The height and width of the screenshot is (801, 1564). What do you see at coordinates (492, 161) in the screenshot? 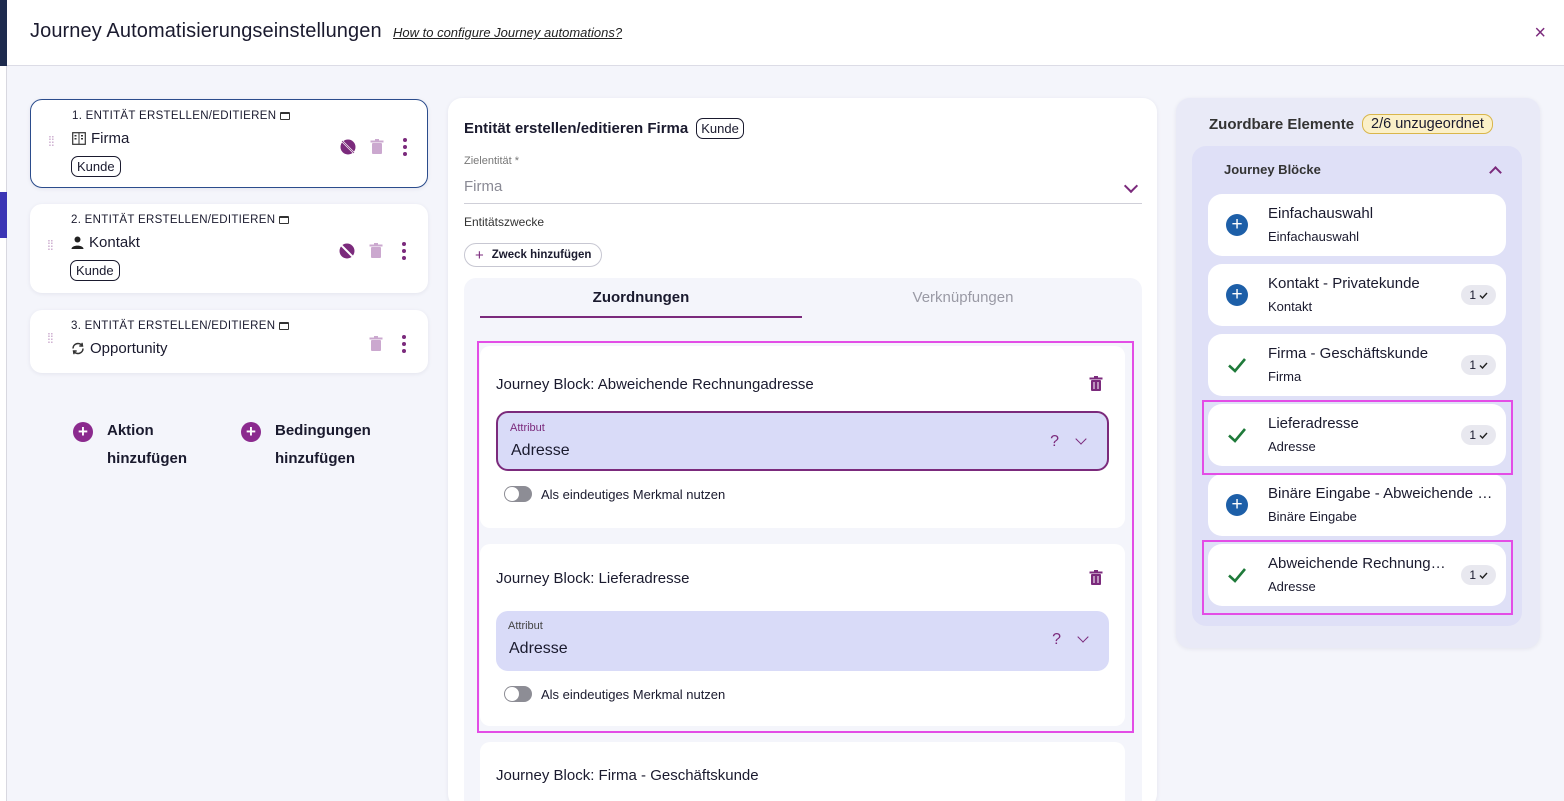
I see `target-entity-label: Zielentität *` at bounding box center [492, 161].